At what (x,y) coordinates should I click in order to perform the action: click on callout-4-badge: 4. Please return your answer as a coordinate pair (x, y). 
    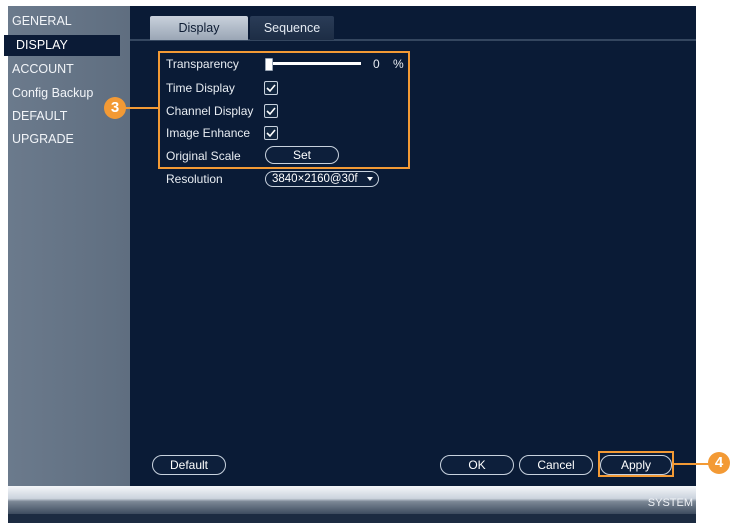
    Looking at the image, I should click on (719, 463).